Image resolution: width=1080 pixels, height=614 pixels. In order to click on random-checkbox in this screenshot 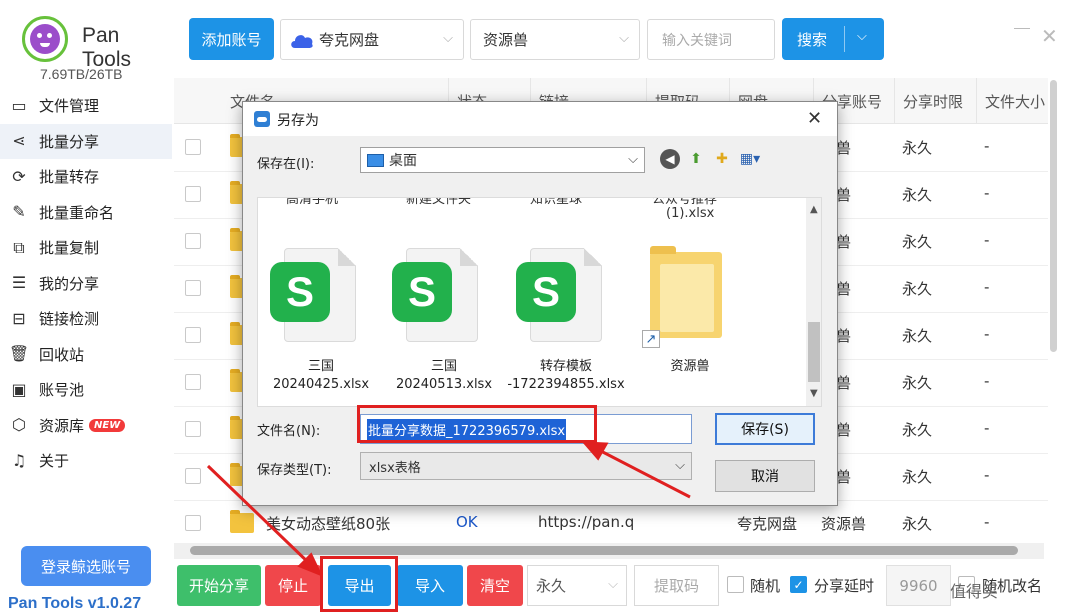, I will do `click(735, 584)`.